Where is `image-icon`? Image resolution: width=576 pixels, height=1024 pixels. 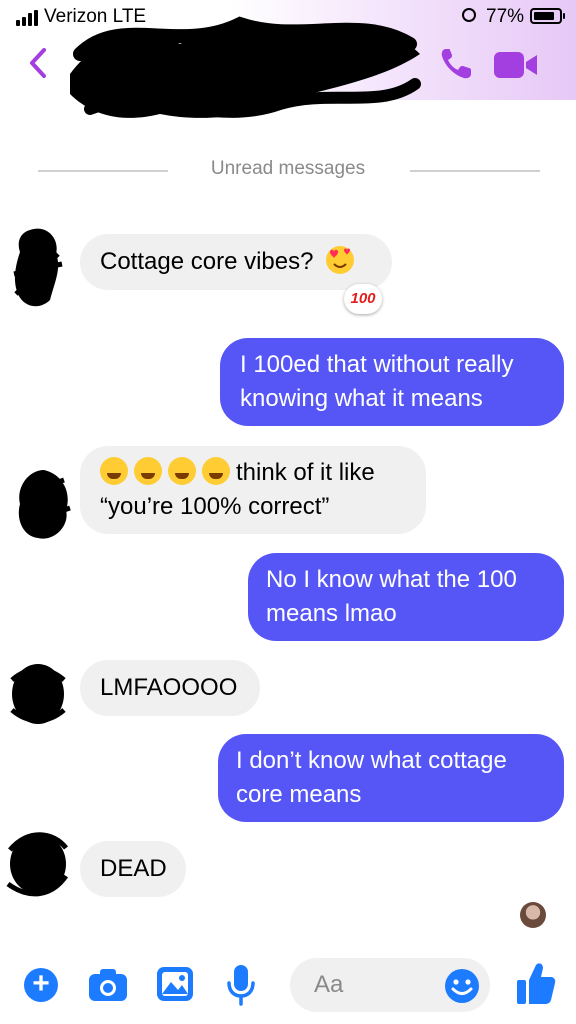
image-icon is located at coordinates (175, 984).